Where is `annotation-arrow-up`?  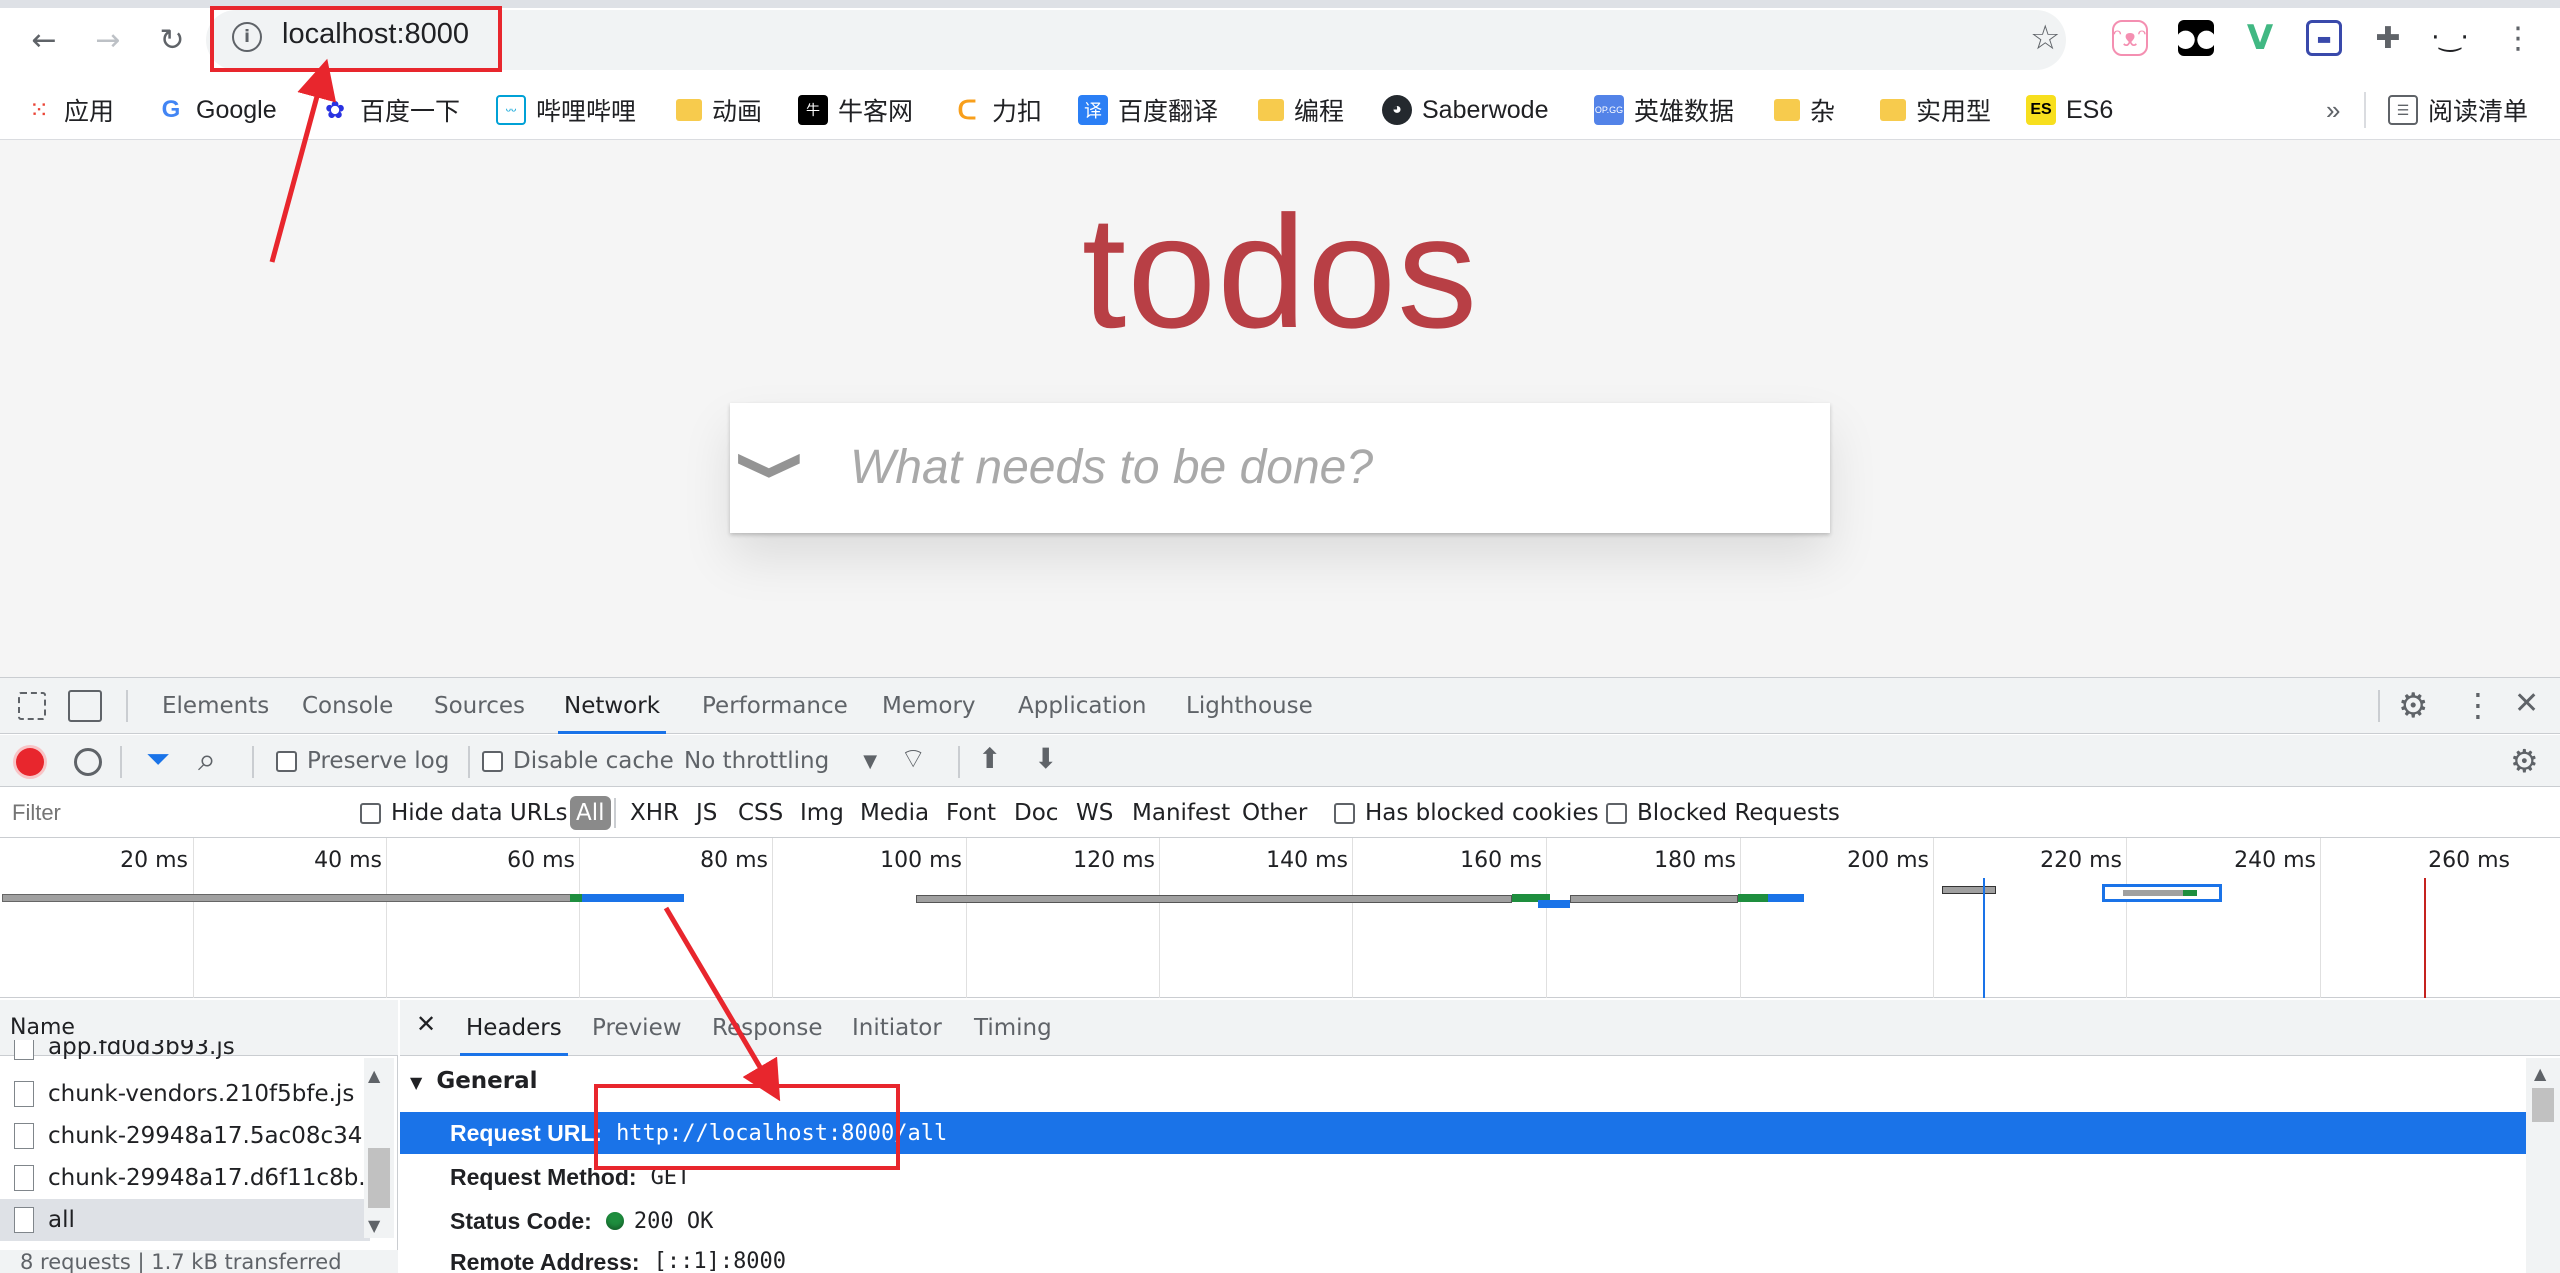 annotation-arrow-up is located at coordinates (303, 160).